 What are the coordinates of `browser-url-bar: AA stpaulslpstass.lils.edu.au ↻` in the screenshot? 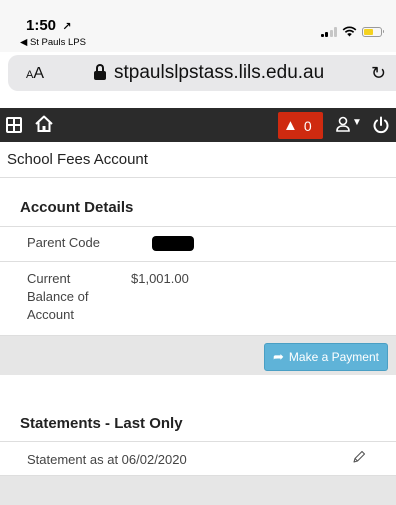 It's located at (202, 73).